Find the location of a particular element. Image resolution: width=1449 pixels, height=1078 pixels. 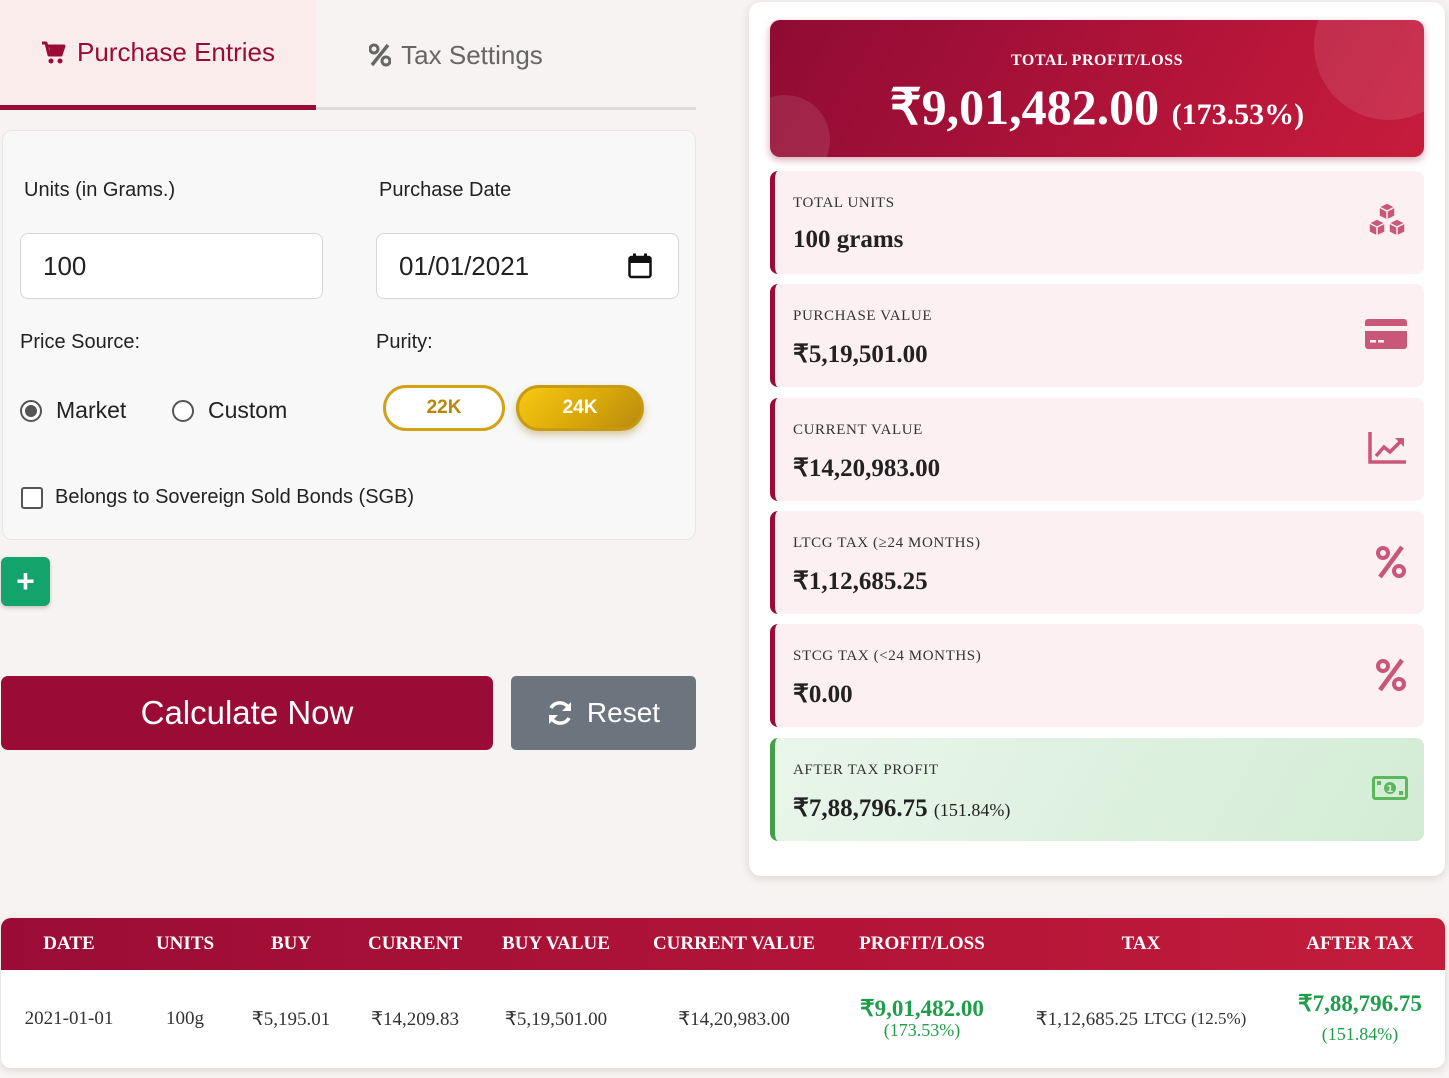

stat-value: 100 grams is located at coordinates (848, 239).